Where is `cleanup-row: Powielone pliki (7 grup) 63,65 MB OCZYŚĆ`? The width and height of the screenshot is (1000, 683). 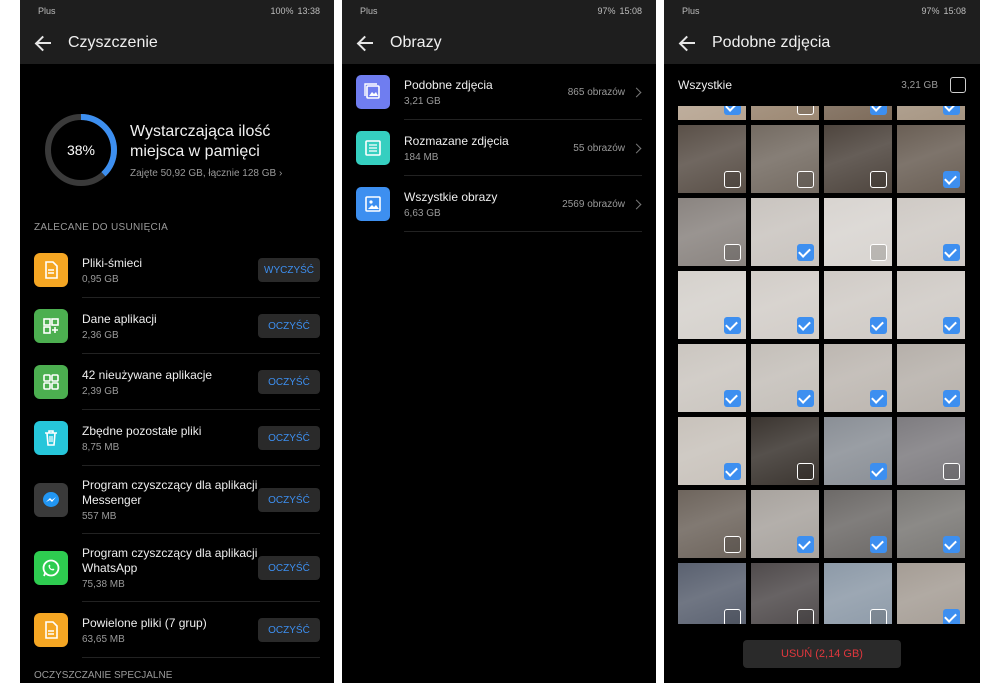 cleanup-row: Powielone pliki (7 grup) 63,65 MB OCZYŚĆ is located at coordinates (177, 630).